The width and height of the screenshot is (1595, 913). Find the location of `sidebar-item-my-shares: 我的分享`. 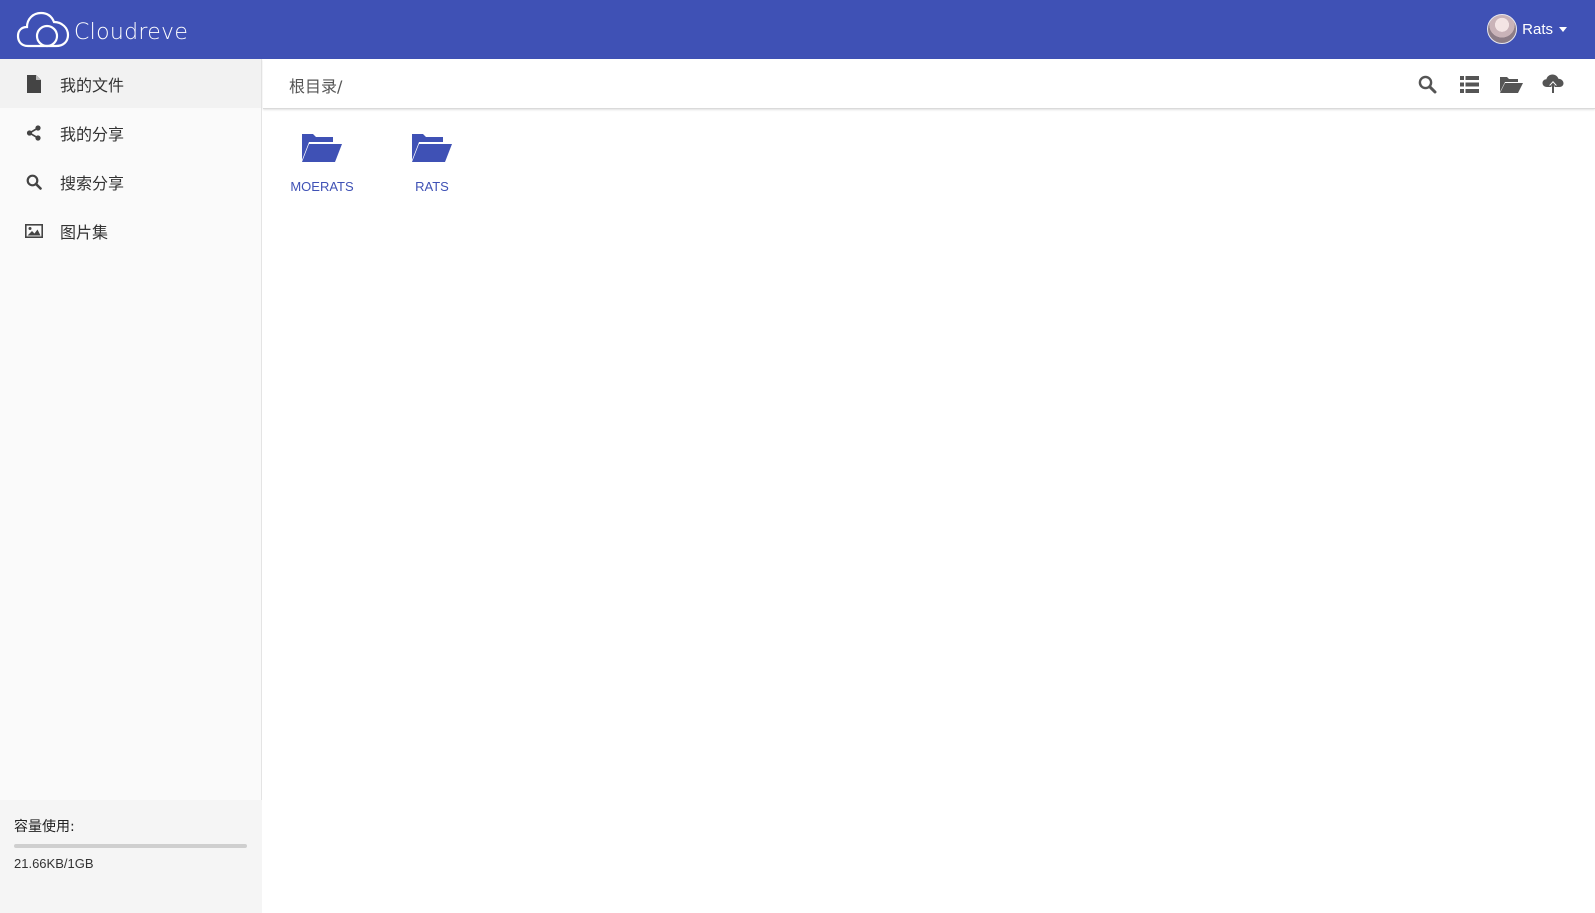

sidebar-item-my-shares: 我的分享 is located at coordinates (130, 132).